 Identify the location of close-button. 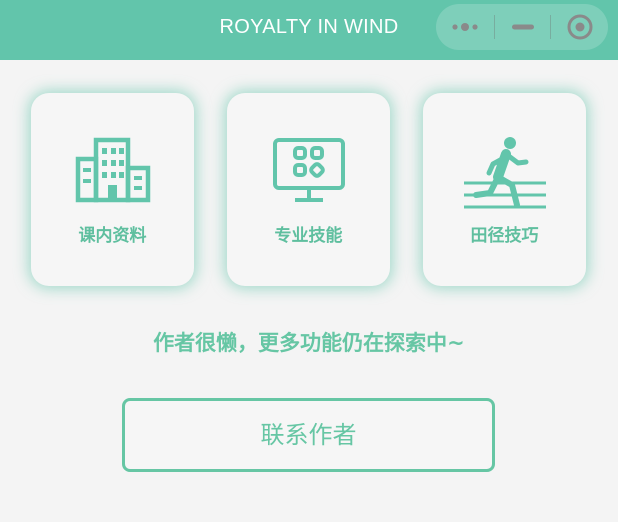
(579, 27).